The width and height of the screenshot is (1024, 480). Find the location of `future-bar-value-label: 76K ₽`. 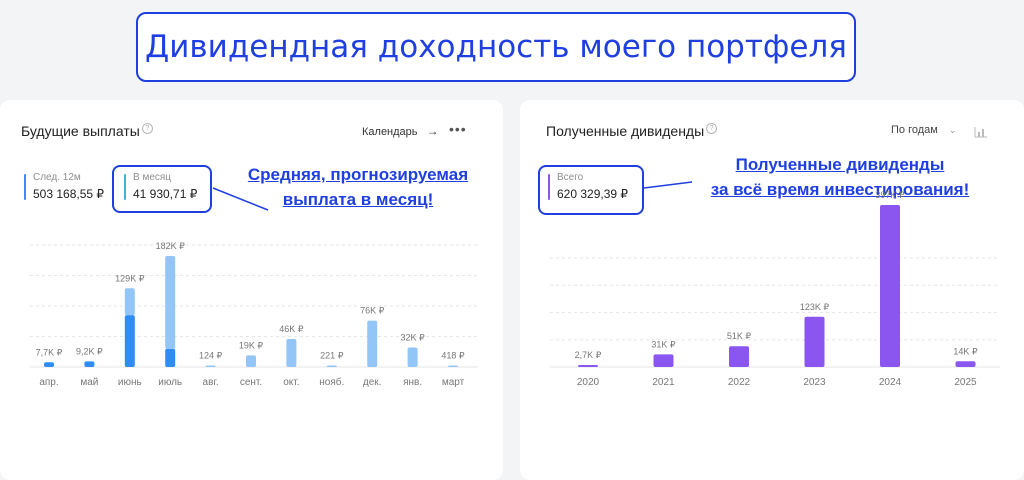

future-bar-value-label: 76K ₽ is located at coordinates (372, 311).